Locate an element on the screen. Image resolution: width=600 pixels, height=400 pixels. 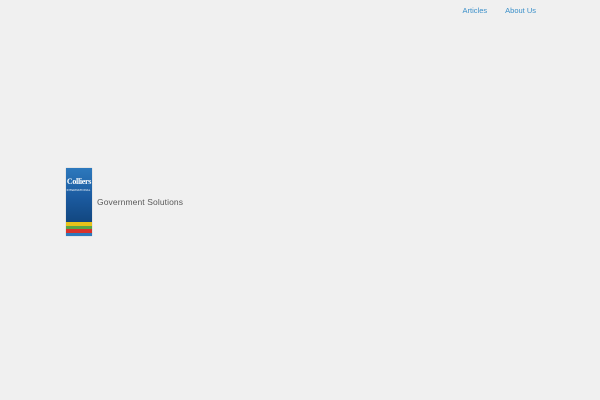
logo-mark: Colliers INTERNATIONAL is located at coordinates (79, 195).